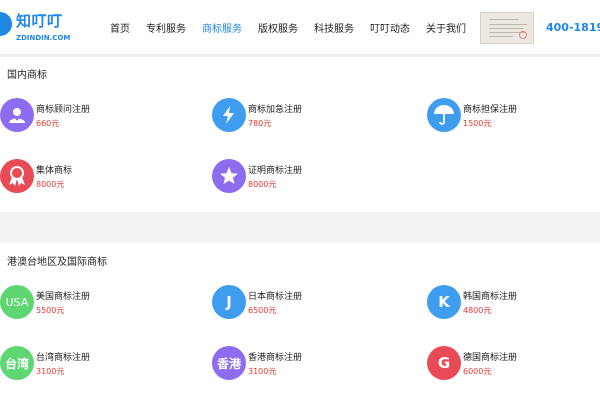  I want to click on service-item-urgent: 商标加急注册 780元, so click(302, 116).